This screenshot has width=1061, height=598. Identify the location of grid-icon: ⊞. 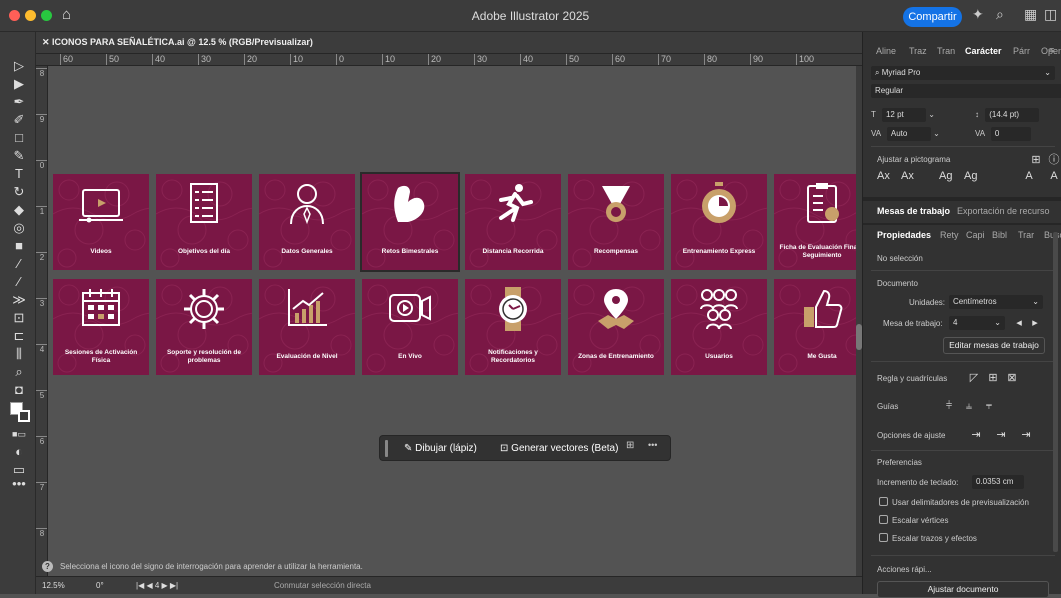
(993, 378).